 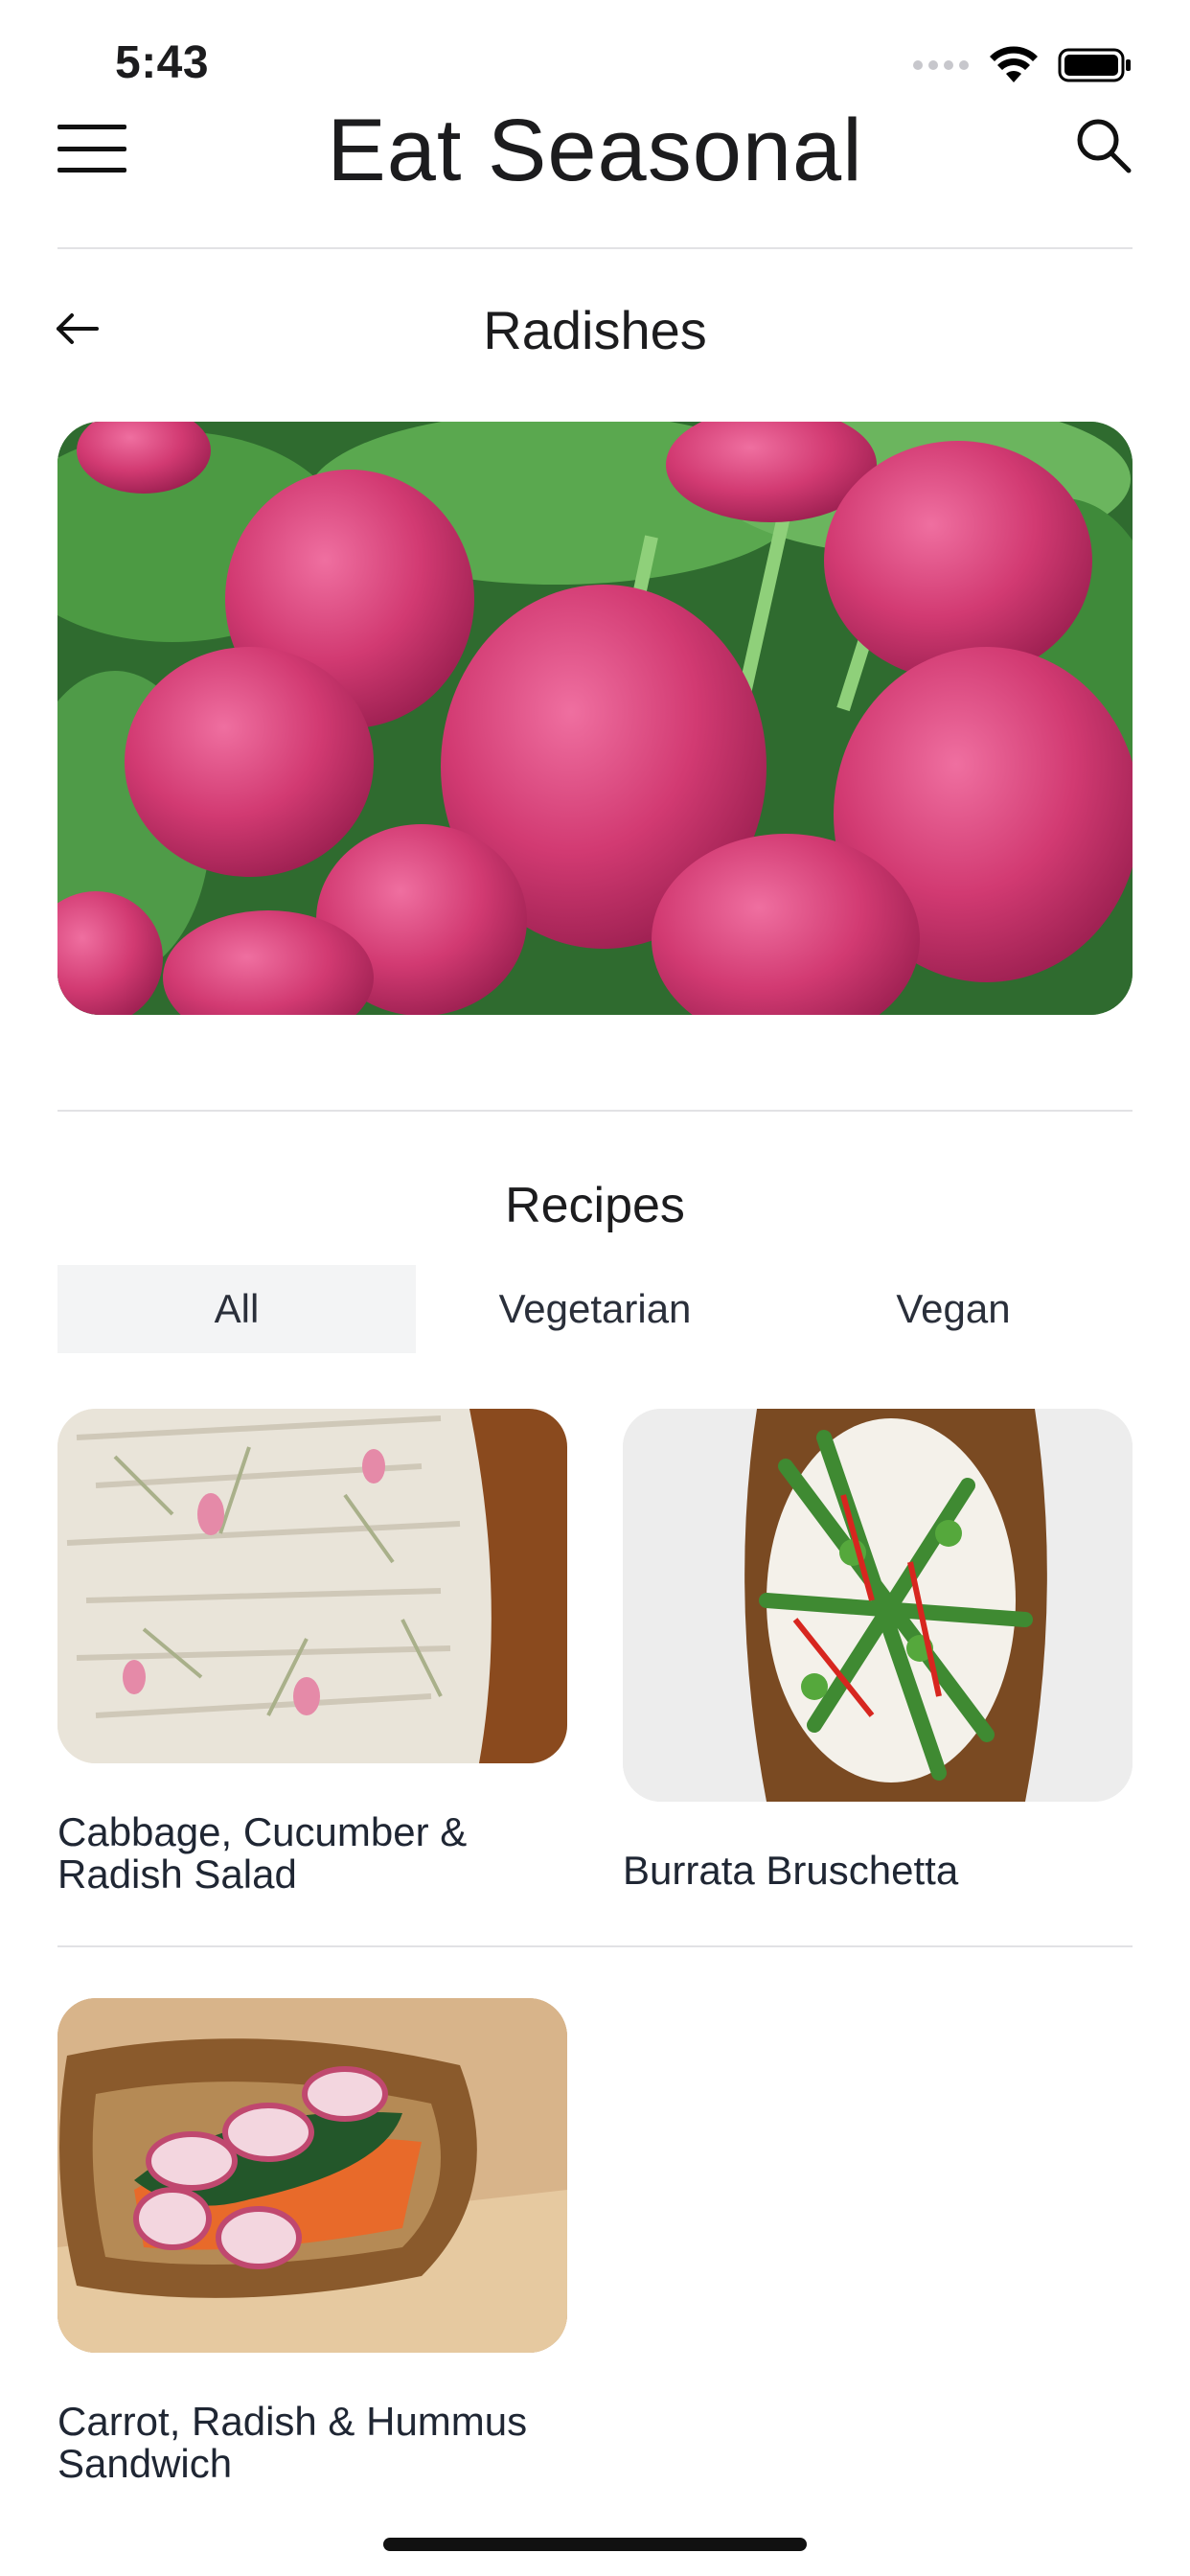 What do you see at coordinates (595, 1946) in the screenshot?
I see `row-divider` at bounding box center [595, 1946].